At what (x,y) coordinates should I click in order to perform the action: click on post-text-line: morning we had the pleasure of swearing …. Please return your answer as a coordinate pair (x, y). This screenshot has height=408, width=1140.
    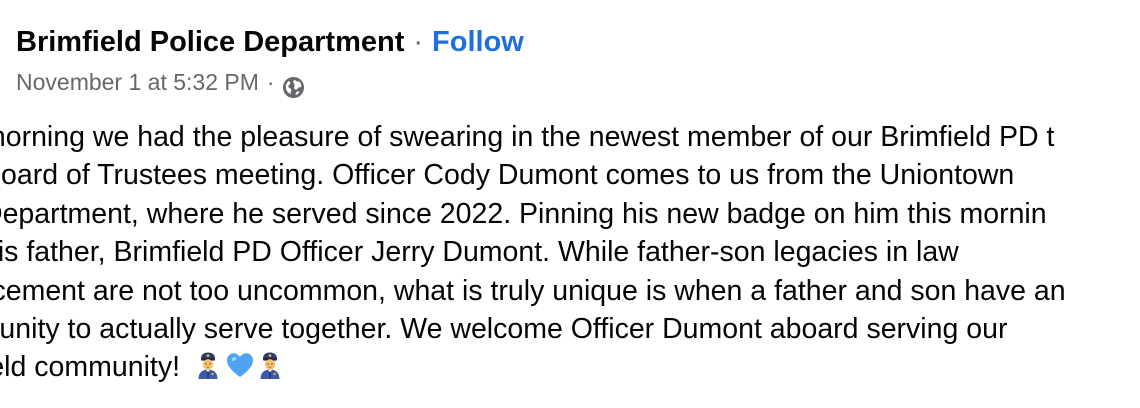
    Looking at the image, I should click on (527, 137).